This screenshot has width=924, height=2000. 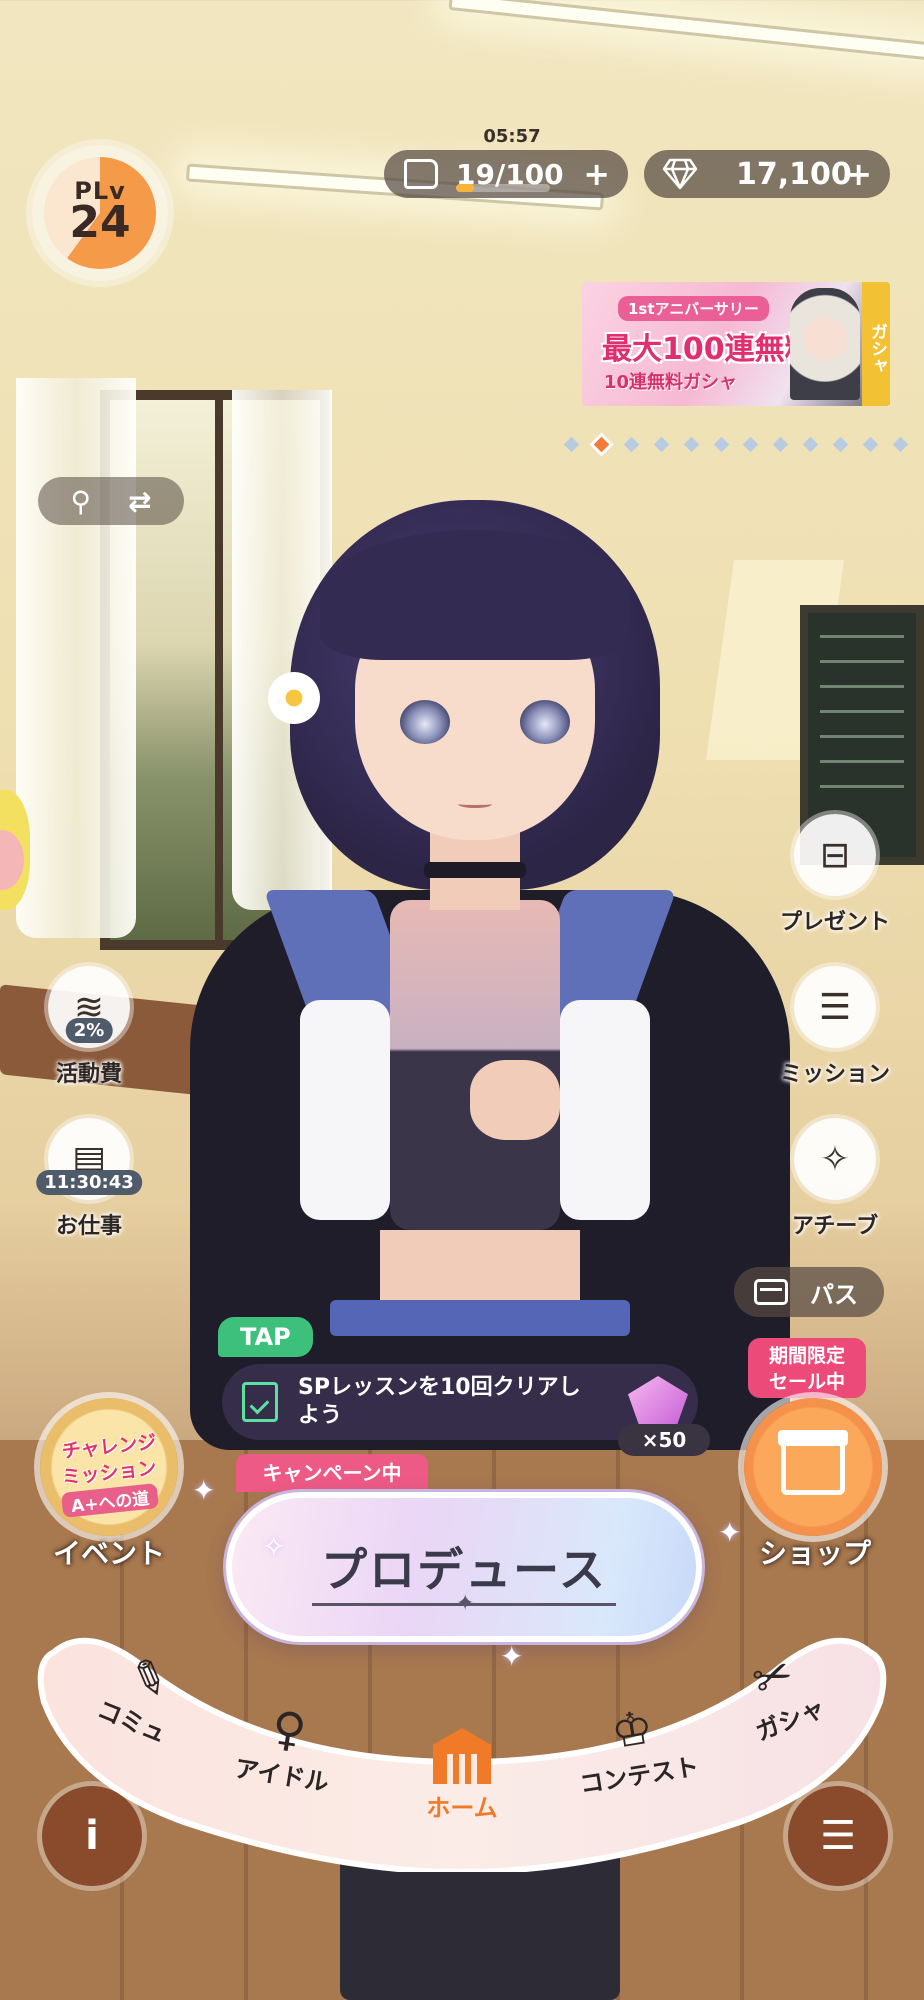 What do you see at coordinates (100, 222) in the screenshot?
I see `player-level-value: 24` at bounding box center [100, 222].